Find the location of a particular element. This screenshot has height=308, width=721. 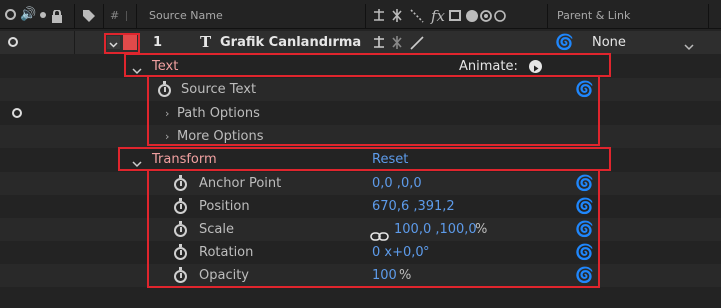

parent-link-column-header: Parent & Link is located at coordinates (593, 16).